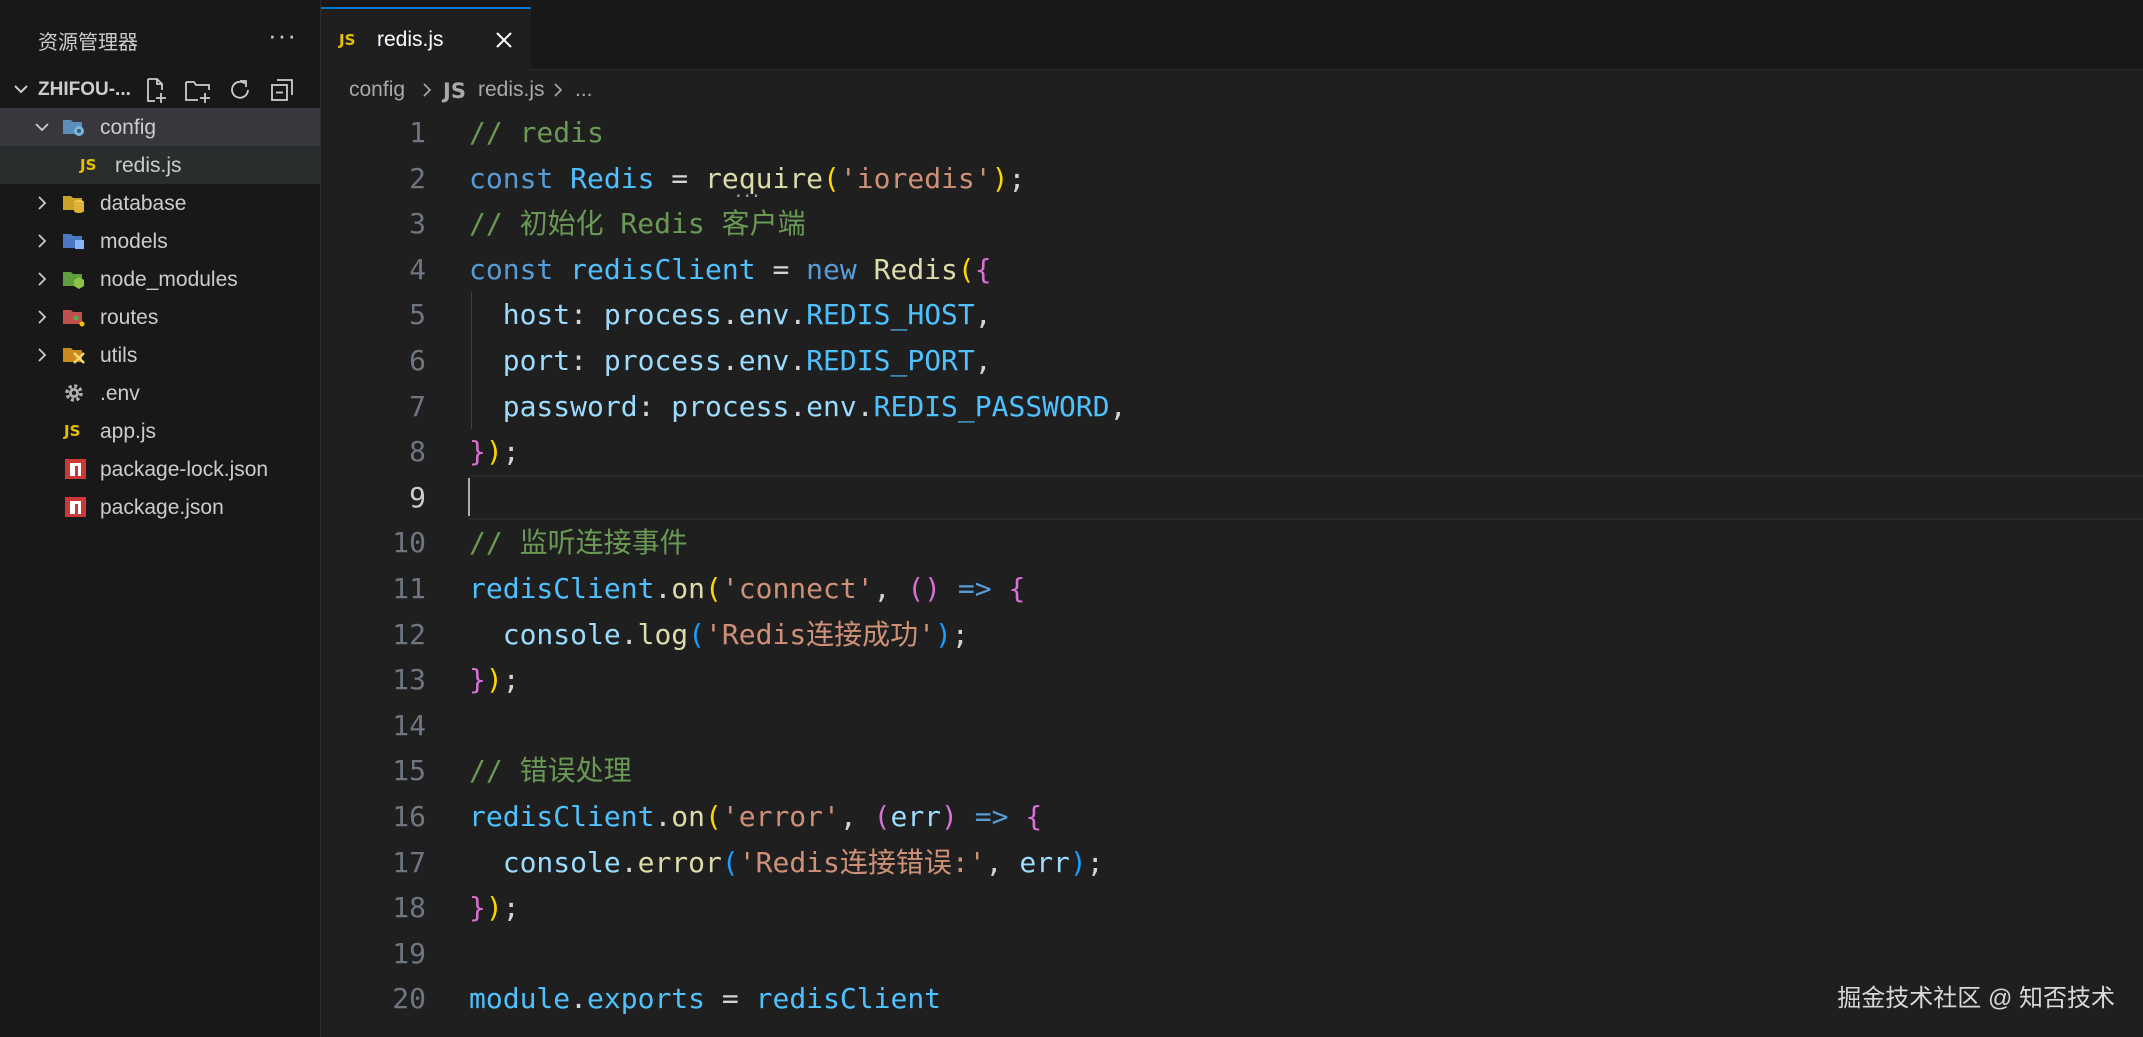 The height and width of the screenshot is (1037, 2143). I want to click on collapse-all-icon, so click(282, 90).